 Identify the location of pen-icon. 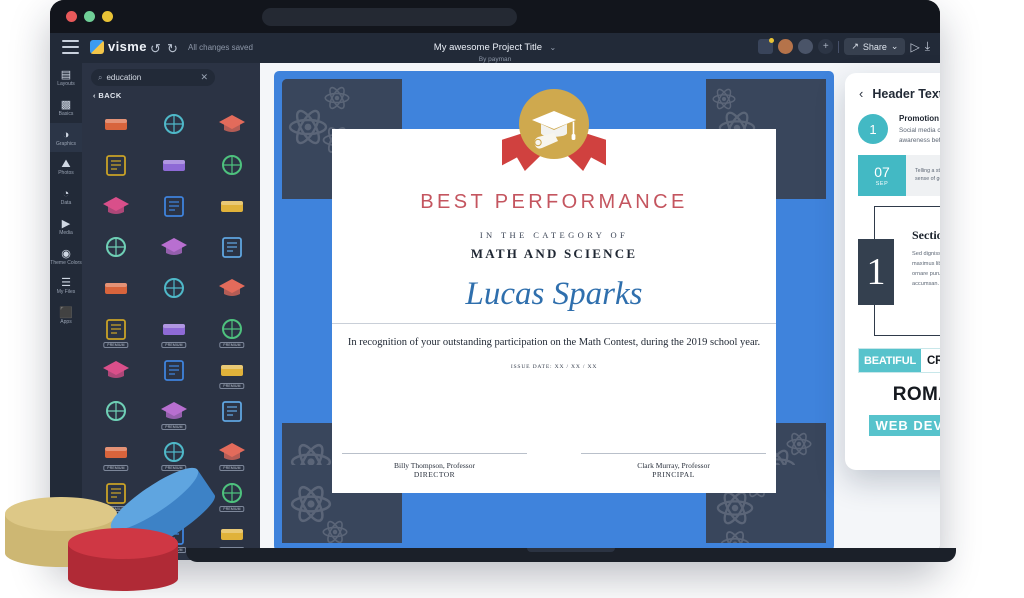
(174, 124).